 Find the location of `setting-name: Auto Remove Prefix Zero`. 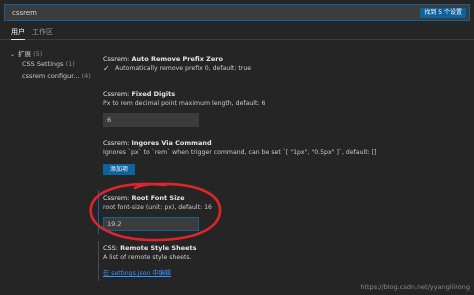

setting-name: Auto Remove Prefix Zero is located at coordinates (177, 59).